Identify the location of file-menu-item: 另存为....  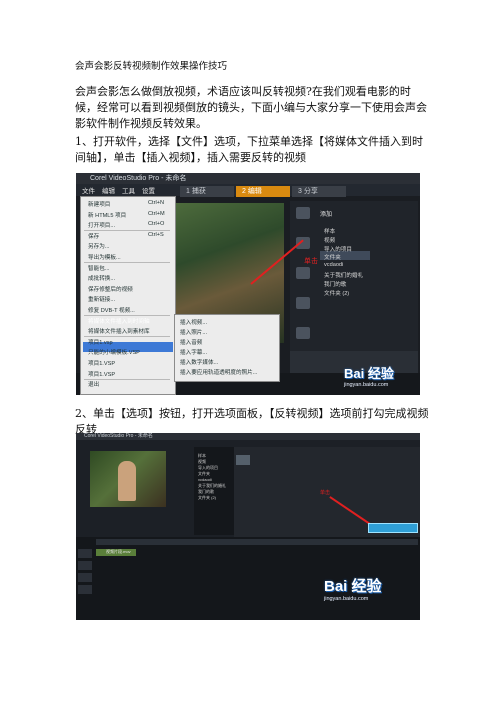
(98, 246).